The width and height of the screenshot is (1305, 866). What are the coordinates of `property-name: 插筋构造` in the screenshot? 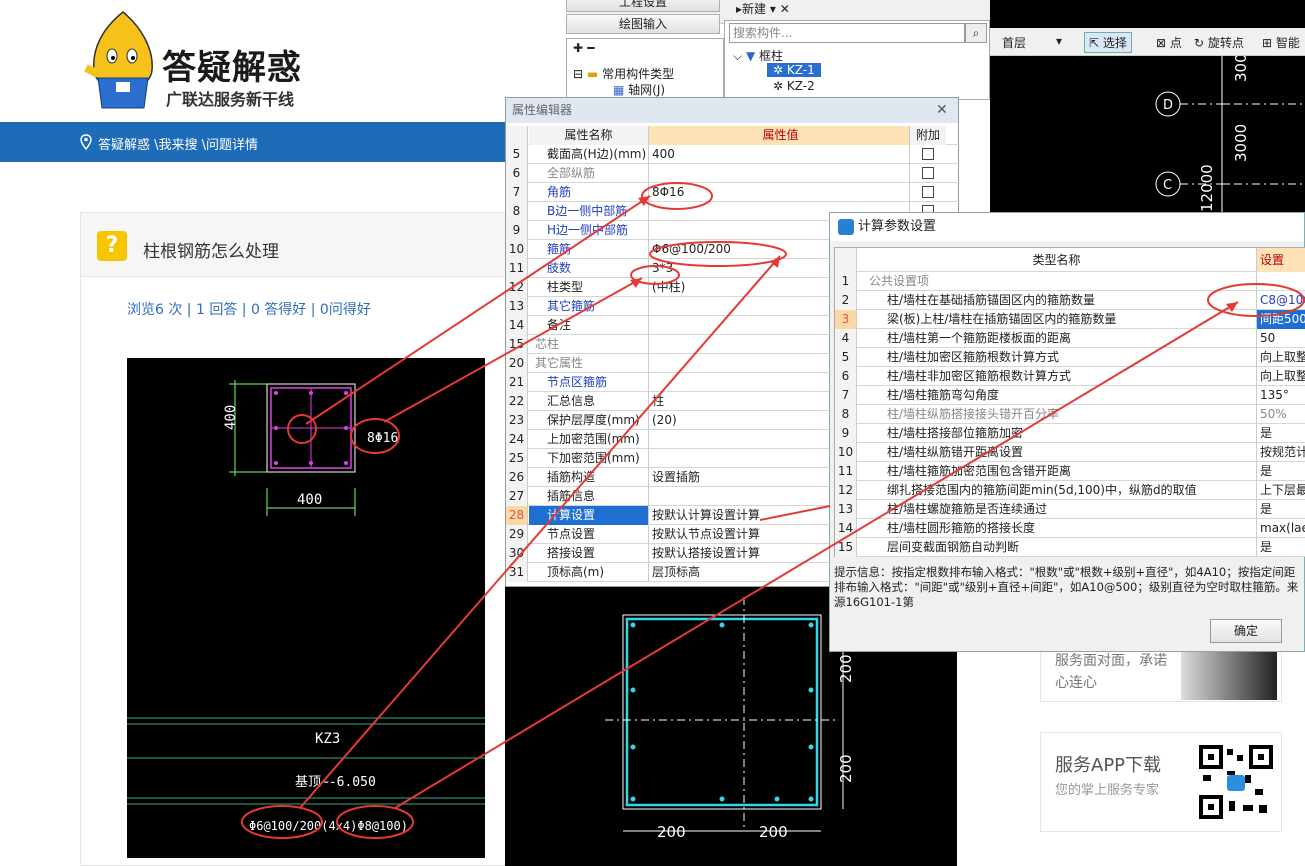 It's located at (589, 477).